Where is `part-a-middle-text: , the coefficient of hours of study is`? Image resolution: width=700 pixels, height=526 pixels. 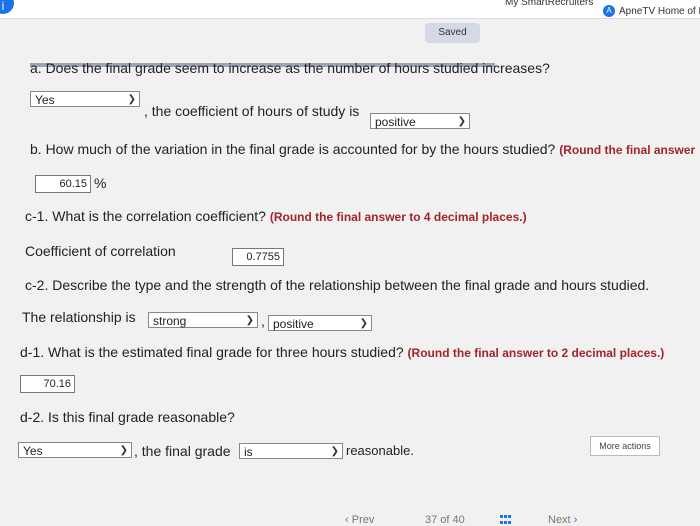
part-a-middle-text: , the coefficient of hours of study is is located at coordinates (252, 111).